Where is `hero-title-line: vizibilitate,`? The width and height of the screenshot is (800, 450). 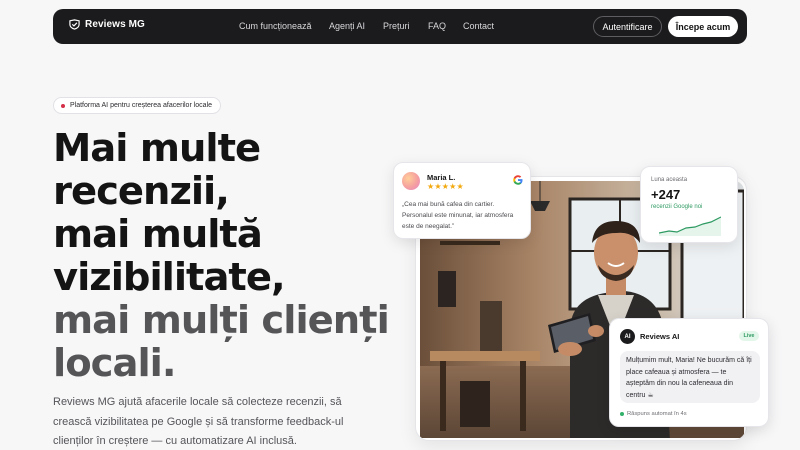
hero-title-line: vizibilitate, is located at coordinates (169, 277).